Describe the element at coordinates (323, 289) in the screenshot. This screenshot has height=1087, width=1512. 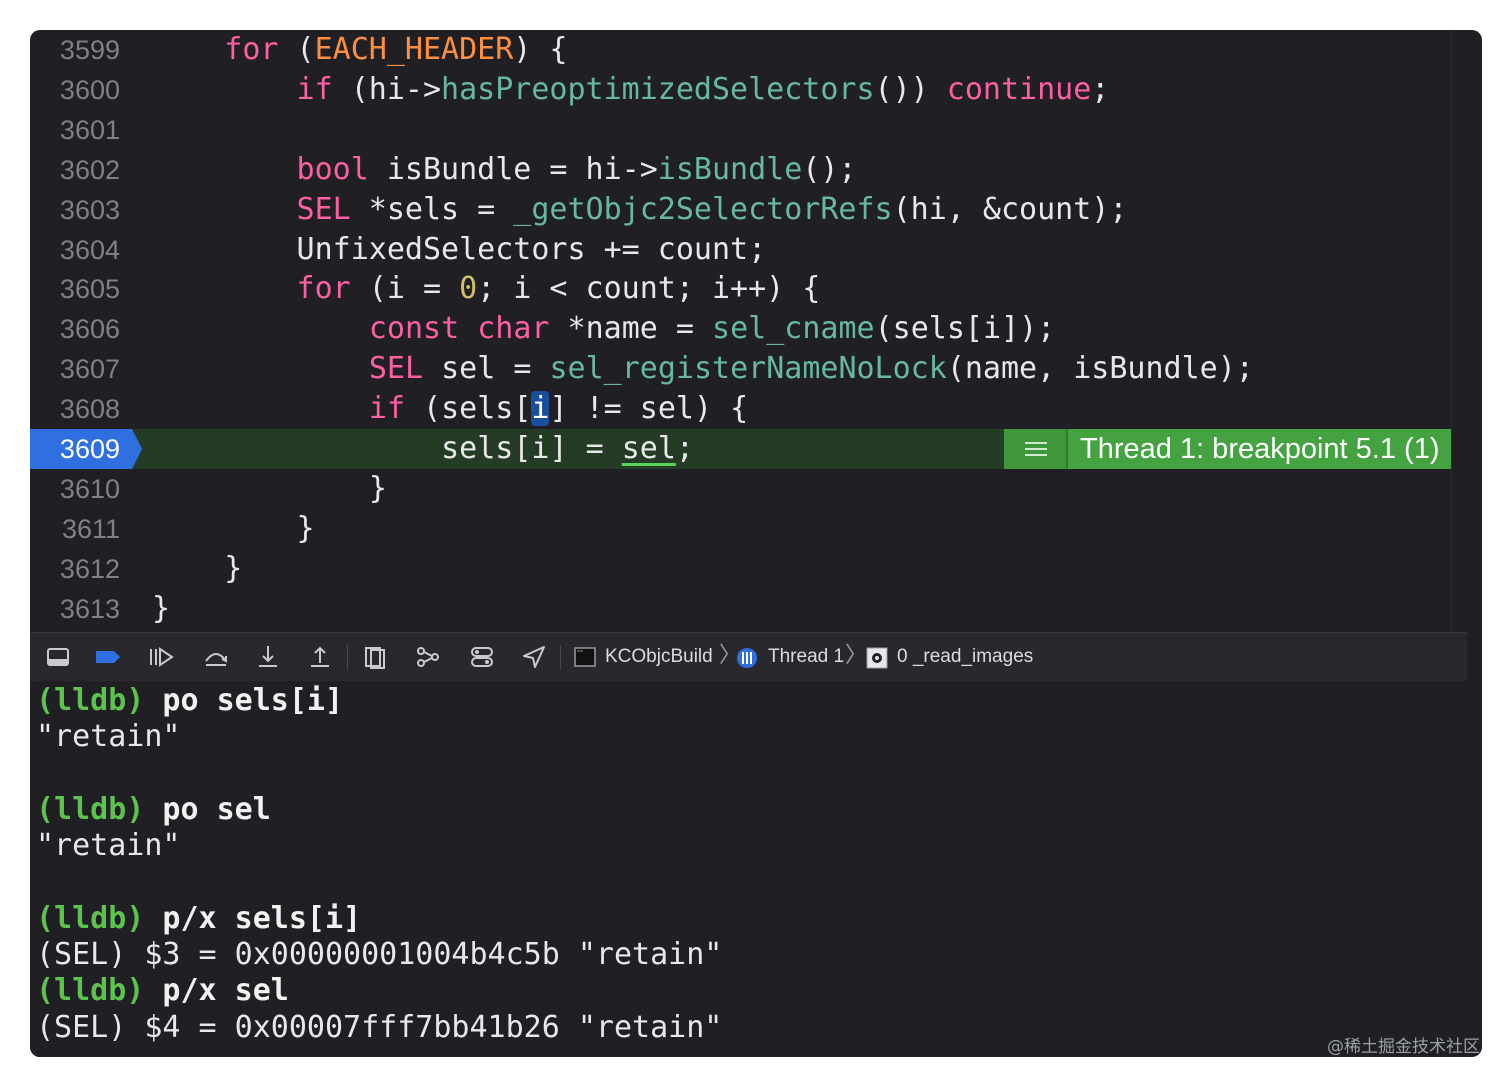
I see `code-token: for` at that location.